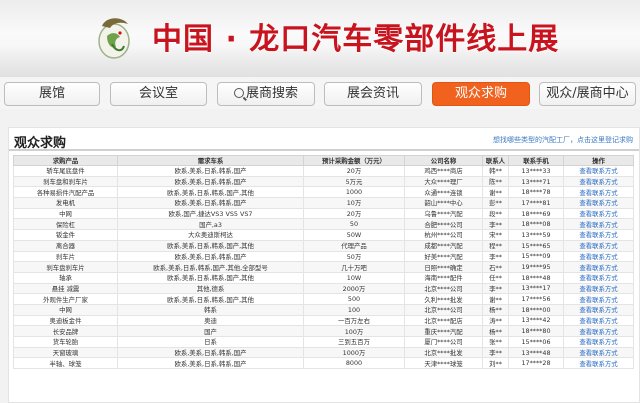  I want to click on col-car-series-cell: 欧系,国产,捷达VS3 VS5 VS7, so click(210, 213).